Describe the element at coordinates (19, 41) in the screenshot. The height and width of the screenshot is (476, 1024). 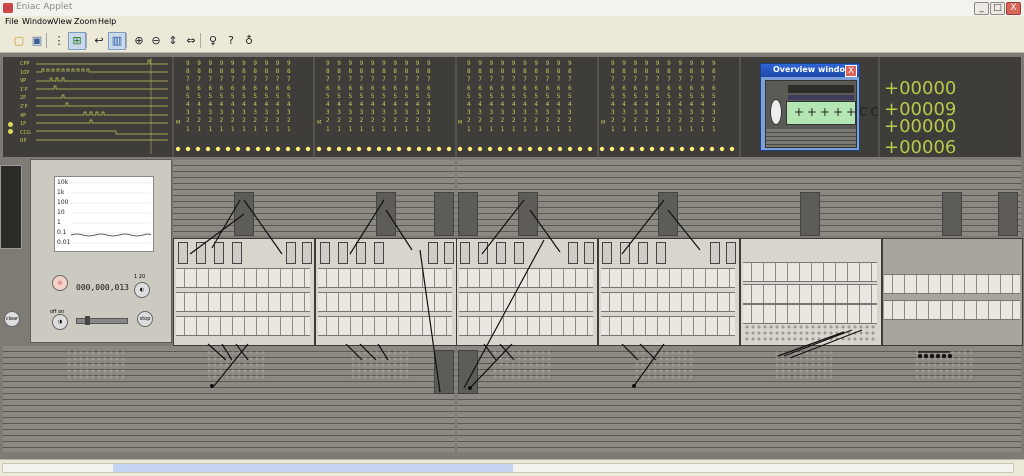
I see `open-folder-icon: ▢` at that location.